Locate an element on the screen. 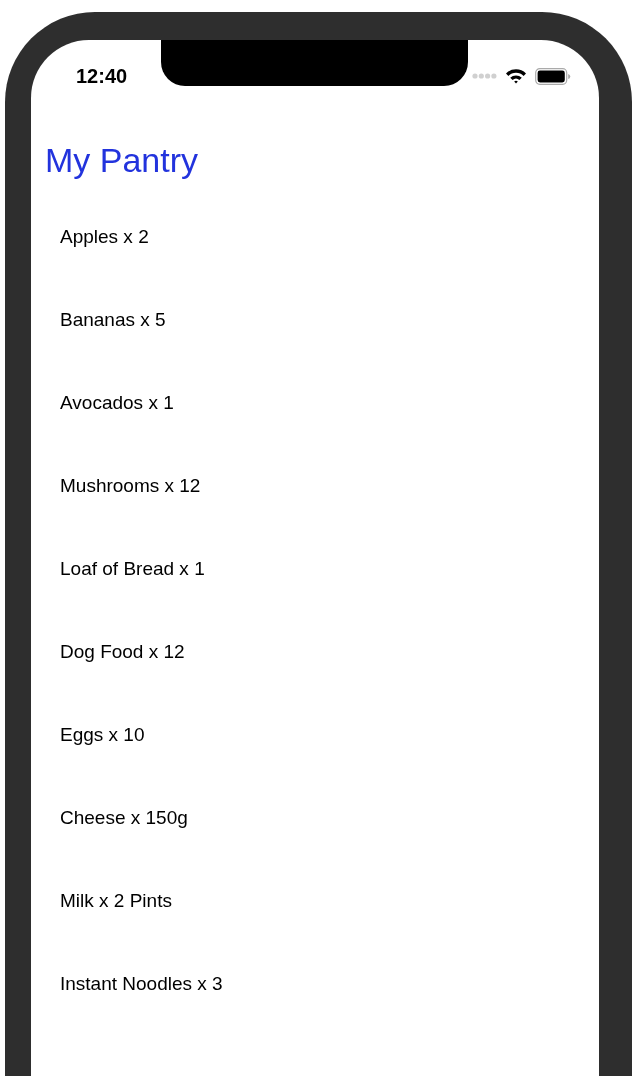 The width and height of the screenshot is (640, 1076). signal-icon is located at coordinates (484, 76).